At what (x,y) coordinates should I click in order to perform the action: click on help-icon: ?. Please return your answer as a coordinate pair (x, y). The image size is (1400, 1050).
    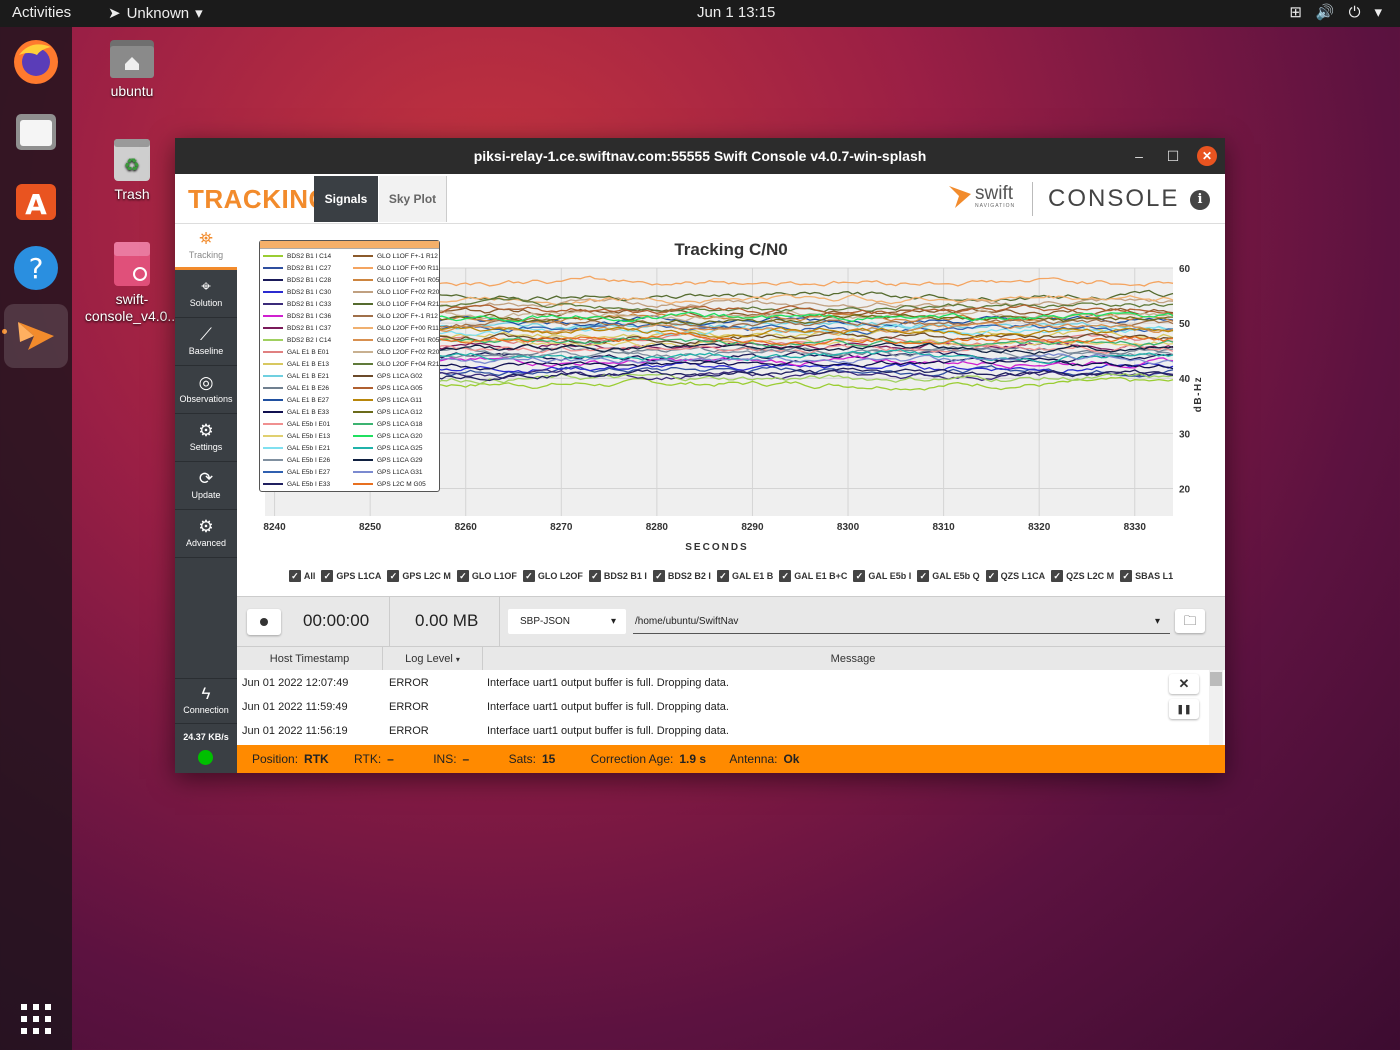
    Looking at the image, I should click on (36, 268).